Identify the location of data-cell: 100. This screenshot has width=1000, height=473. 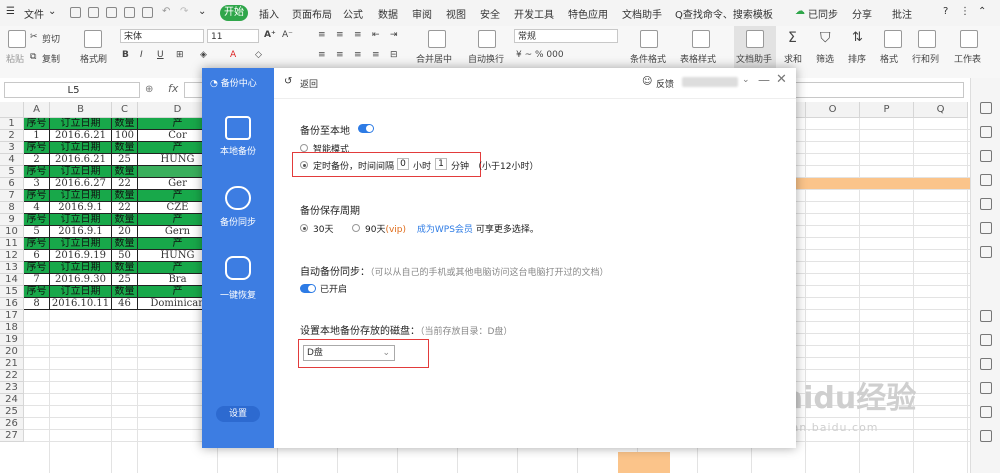
(125, 136).